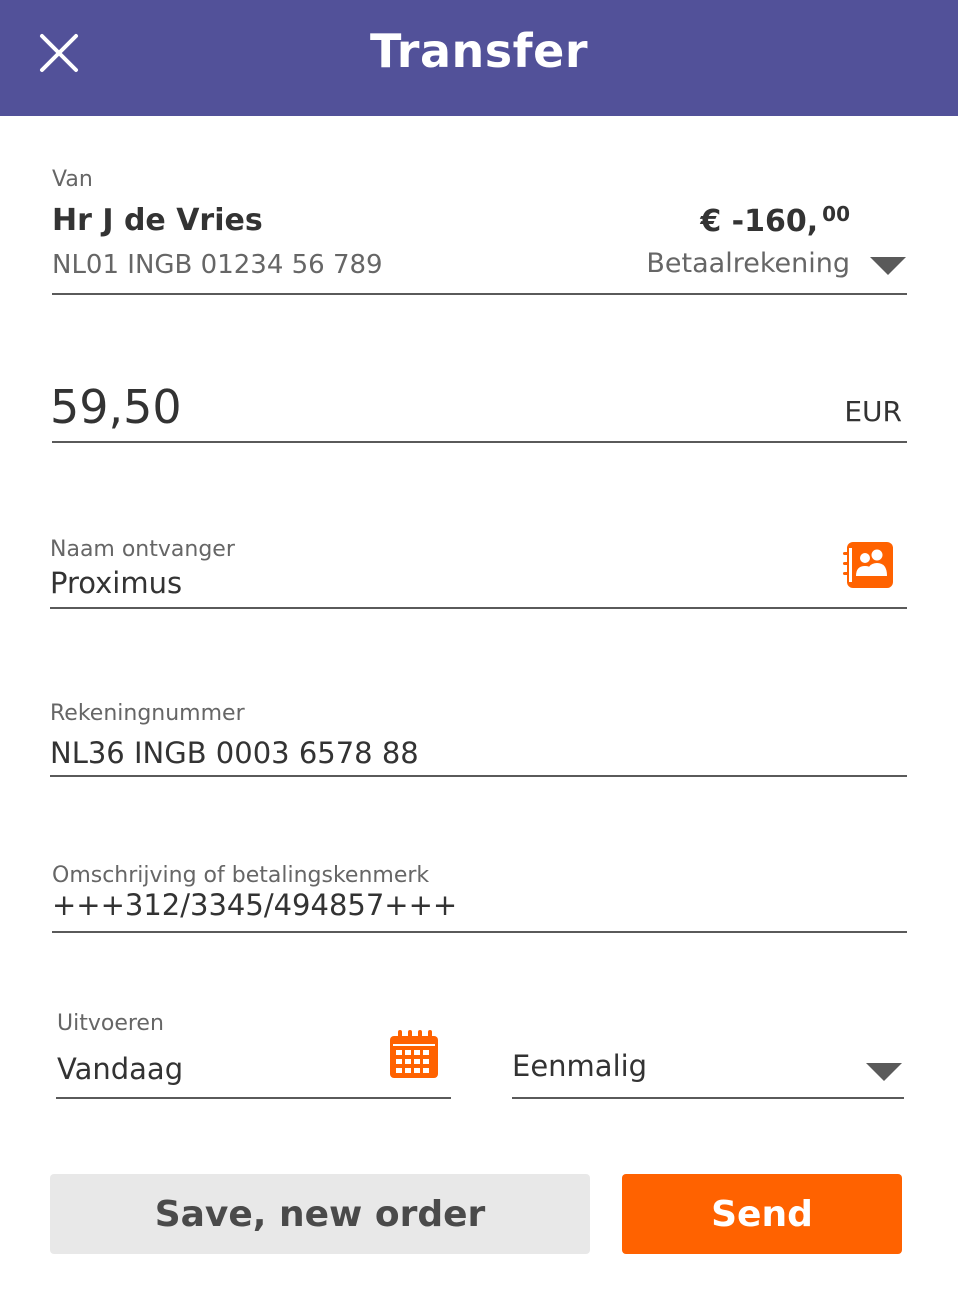  Describe the element at coordinates (234, 753) in the screenshot. I see `account-number-input: NL36 INGB 0003 6578 88` at that location.